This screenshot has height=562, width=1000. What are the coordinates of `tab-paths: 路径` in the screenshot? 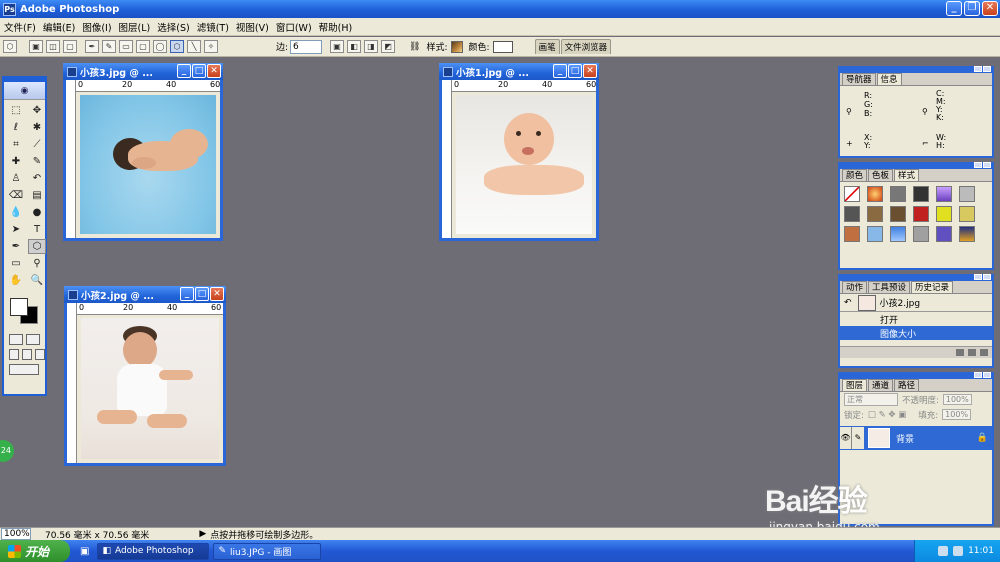 It's located at (907, 385).